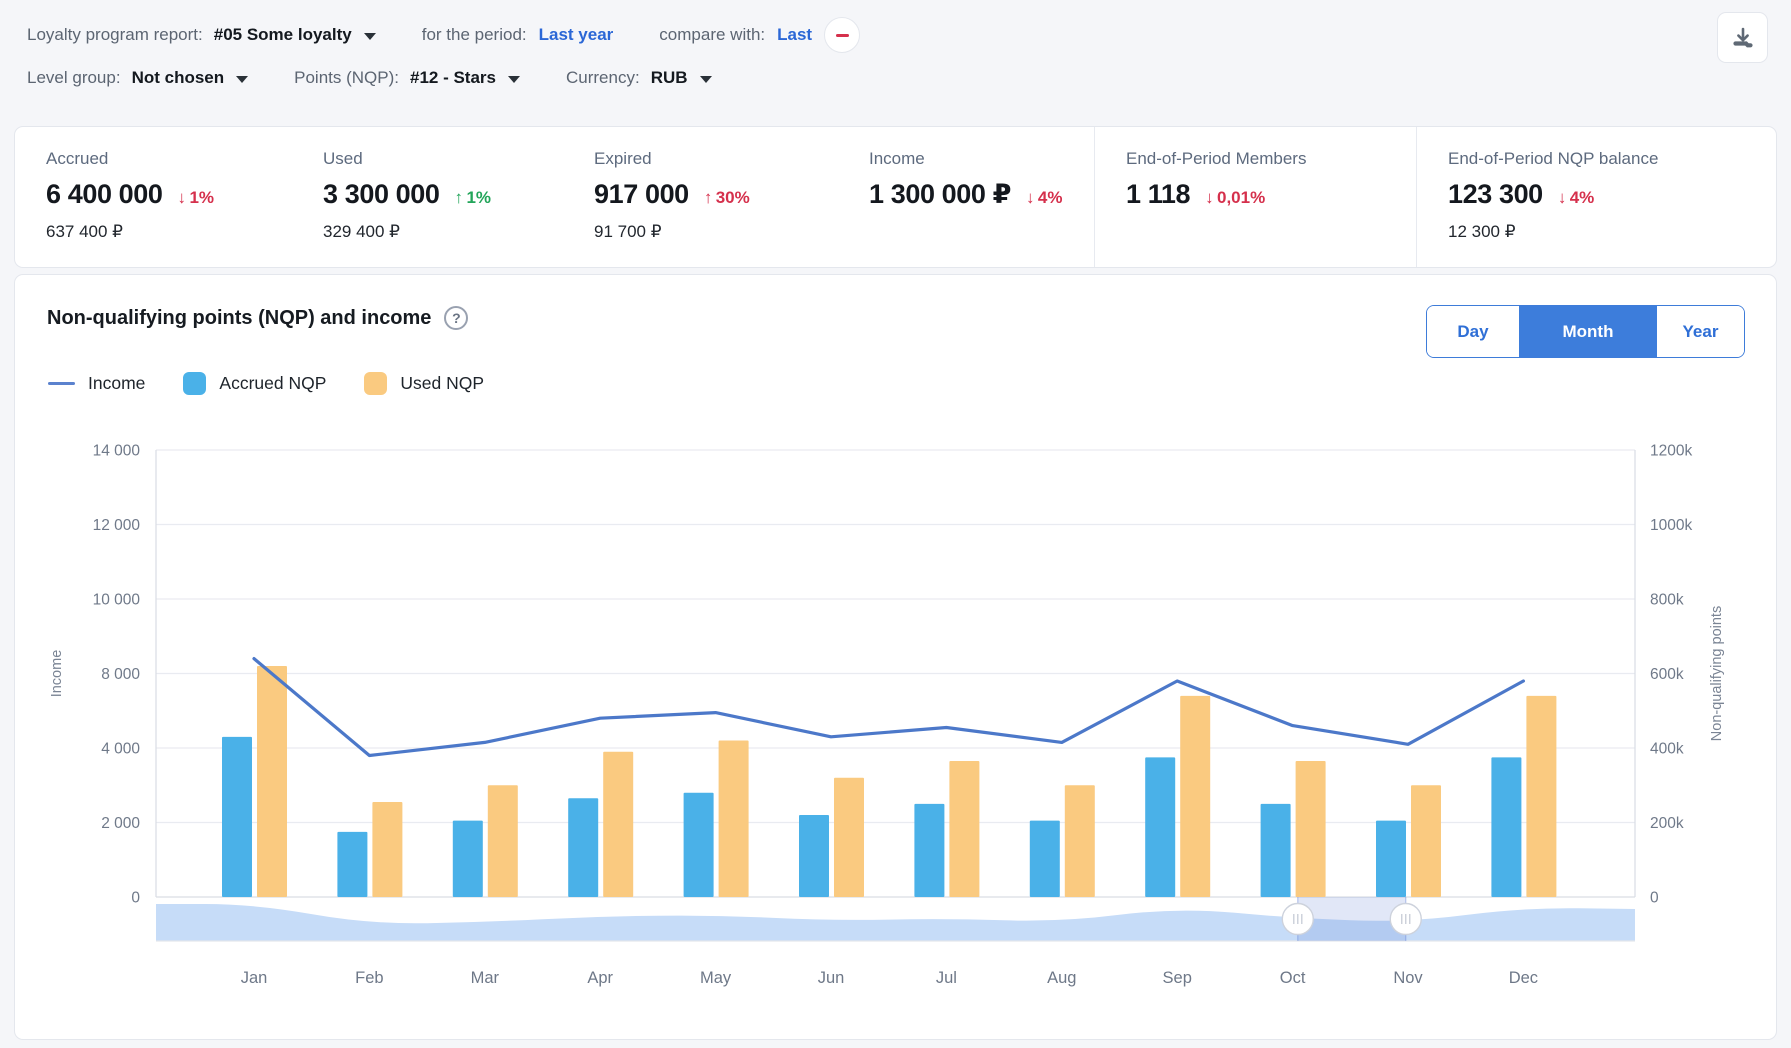 This screenshot has height=1048, width=1791. Describe the element at coordinates (1742, 37) in the screenshot. I see `download-report-button` at that location.